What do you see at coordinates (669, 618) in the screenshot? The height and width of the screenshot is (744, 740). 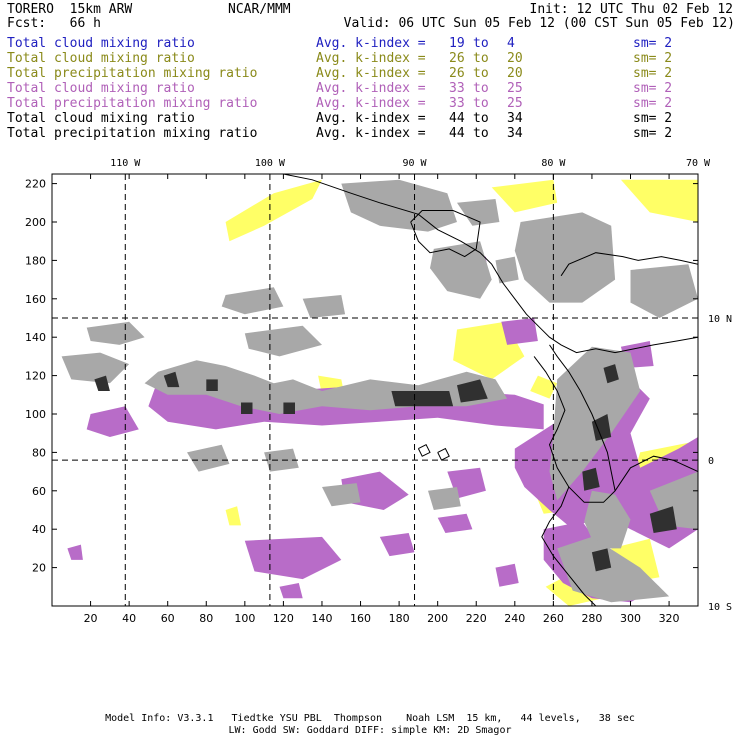 I see `x-tick-label: 320` at bounding box center [669, 618].